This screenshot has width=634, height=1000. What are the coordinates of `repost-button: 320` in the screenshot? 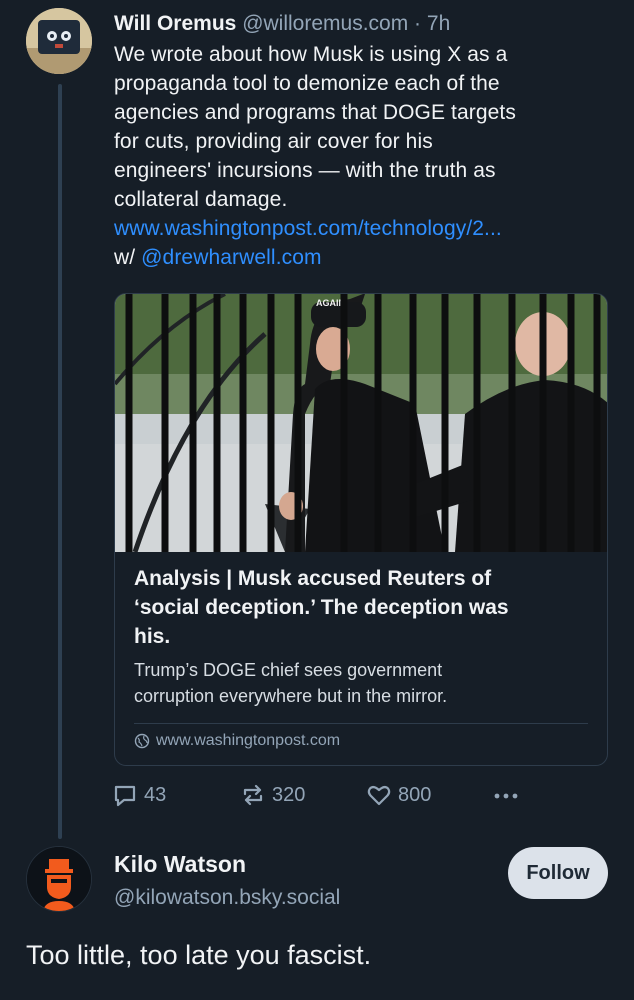 It's located at (272, 795).